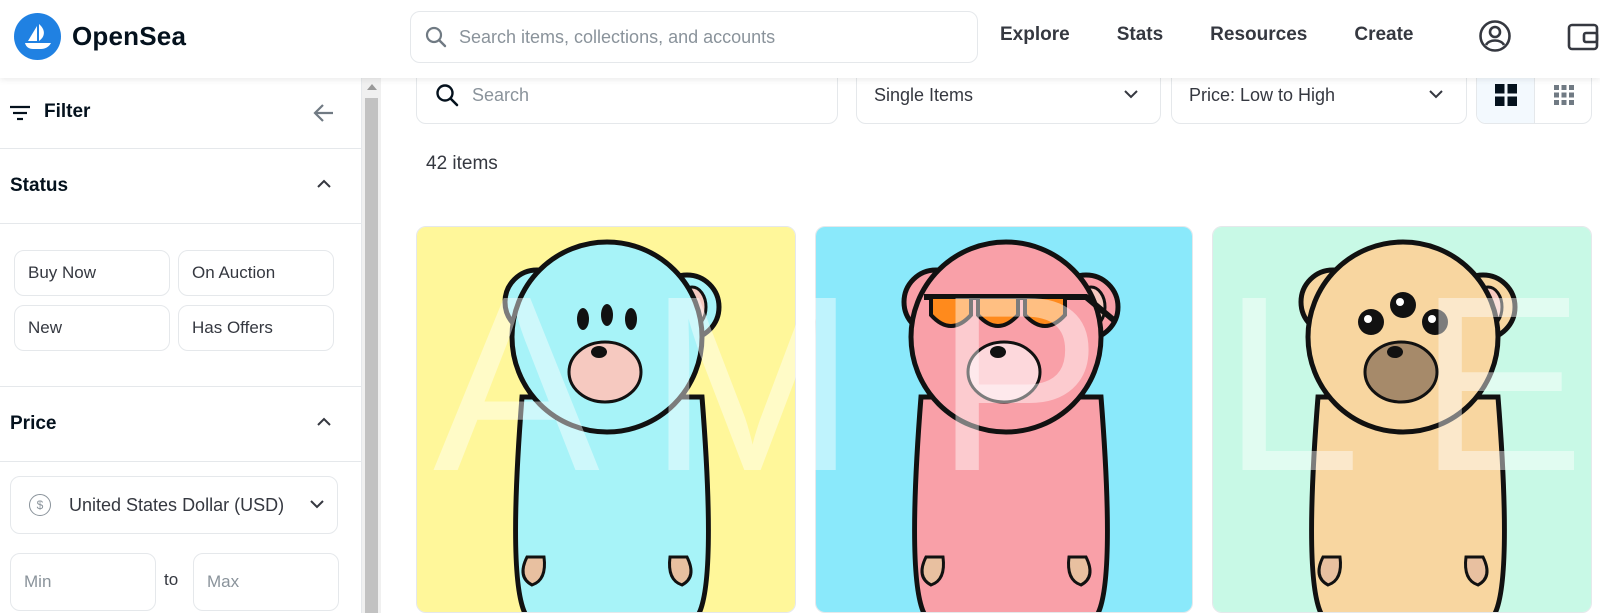 The width and height of the screenshot is (1600, 613). I want to click on sort-value: Price: Low to High, so click(1262, 95).